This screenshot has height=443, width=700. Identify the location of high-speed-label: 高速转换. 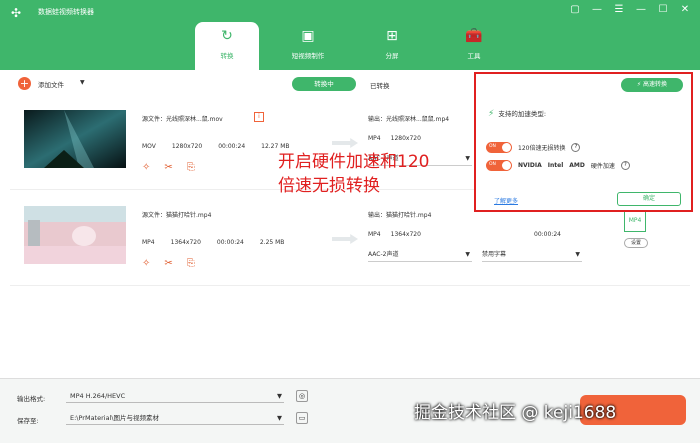
(655, 84).